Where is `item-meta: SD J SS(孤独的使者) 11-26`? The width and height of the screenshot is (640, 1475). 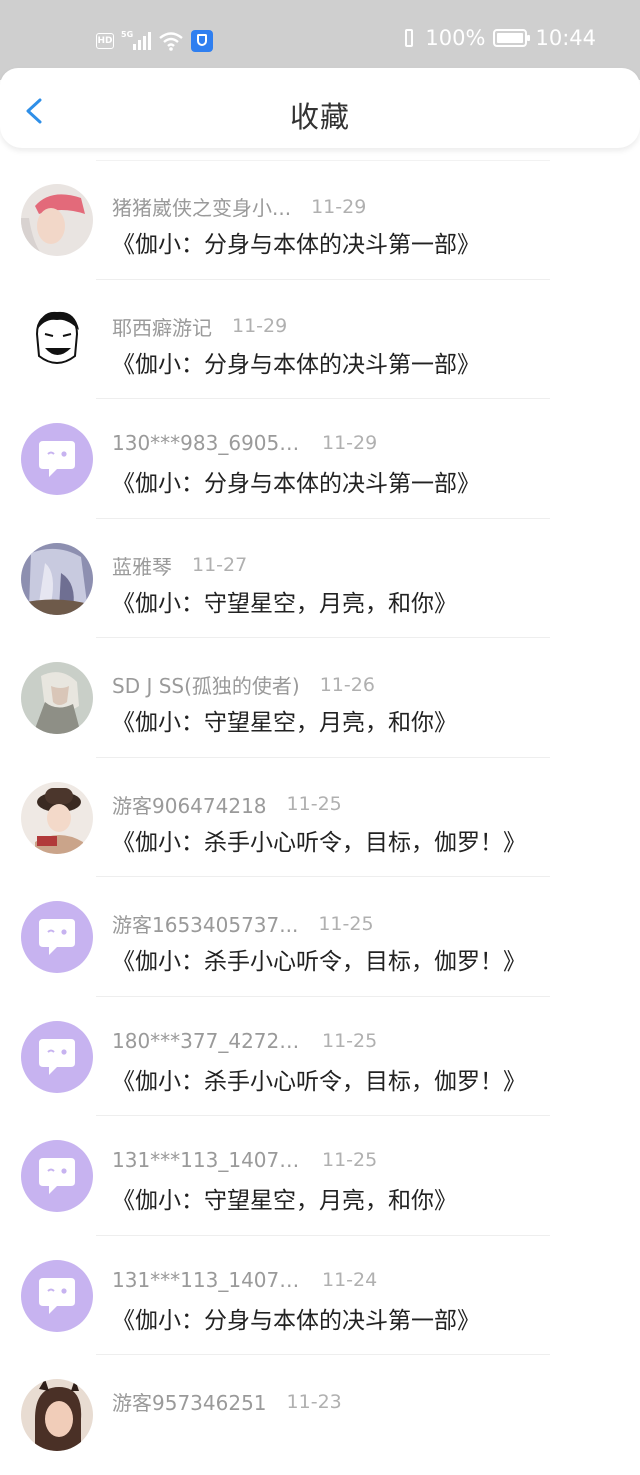
item-meta: SD J SS(孤独的使者) 11-26 is located at coordinates (243, 684).